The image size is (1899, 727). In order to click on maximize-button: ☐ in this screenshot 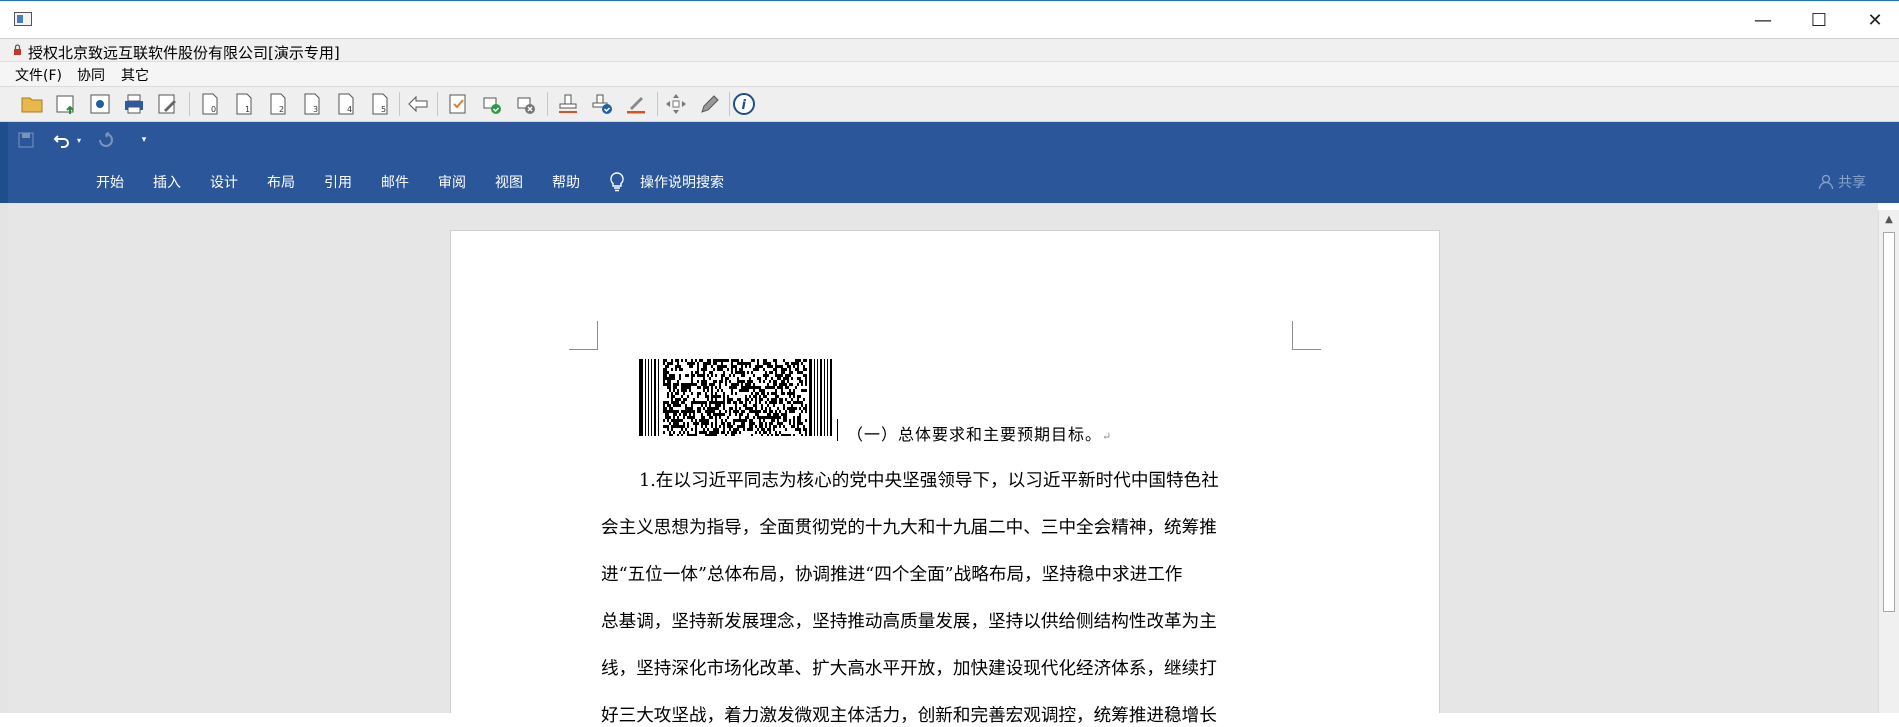, I will do `click(1819, 20)`.